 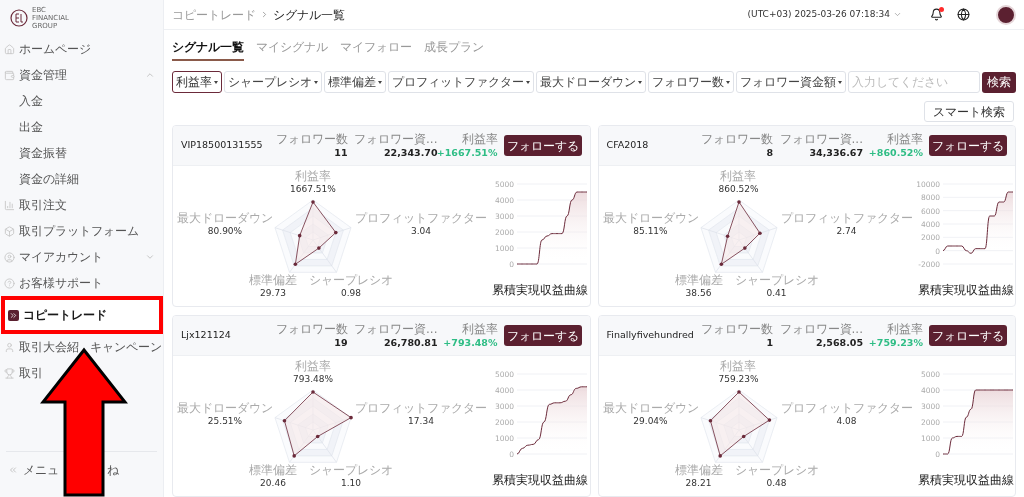 What do you see at coordinates (9, 373) in the screenshot?
I see `trophy-icon` at bounding box center [9, 373].